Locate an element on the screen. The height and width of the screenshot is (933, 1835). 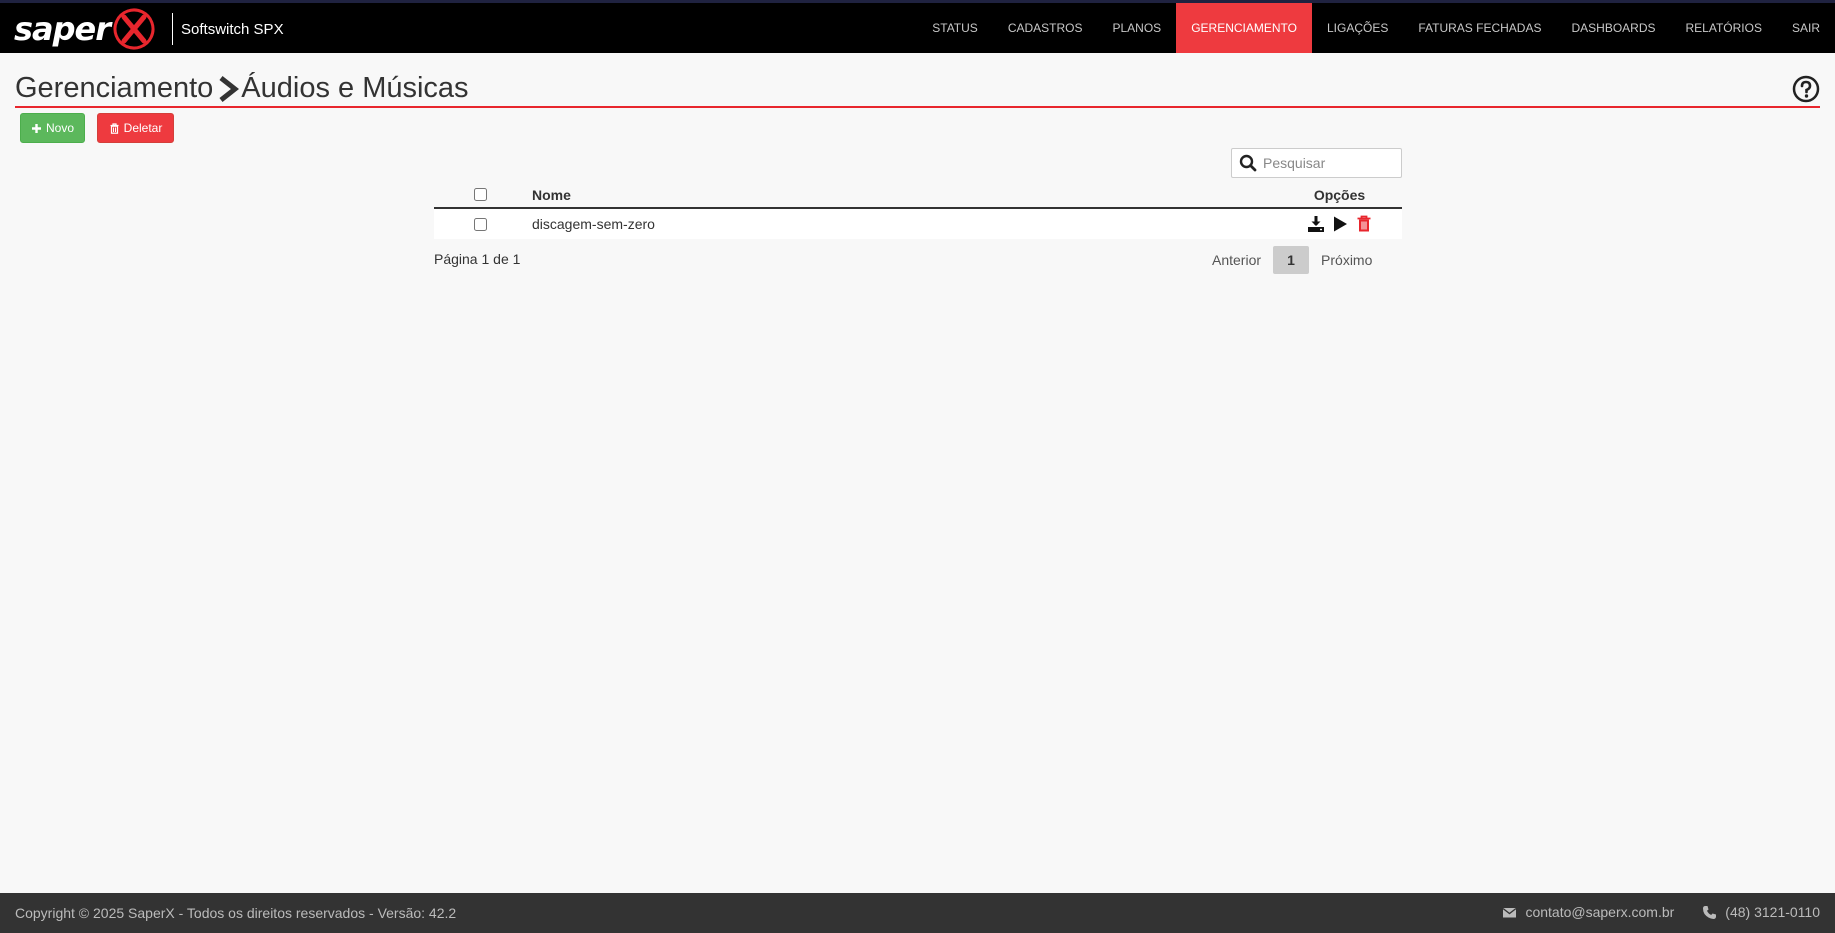
pagination-current-page: 1 is located at coordinates (1291, 260).